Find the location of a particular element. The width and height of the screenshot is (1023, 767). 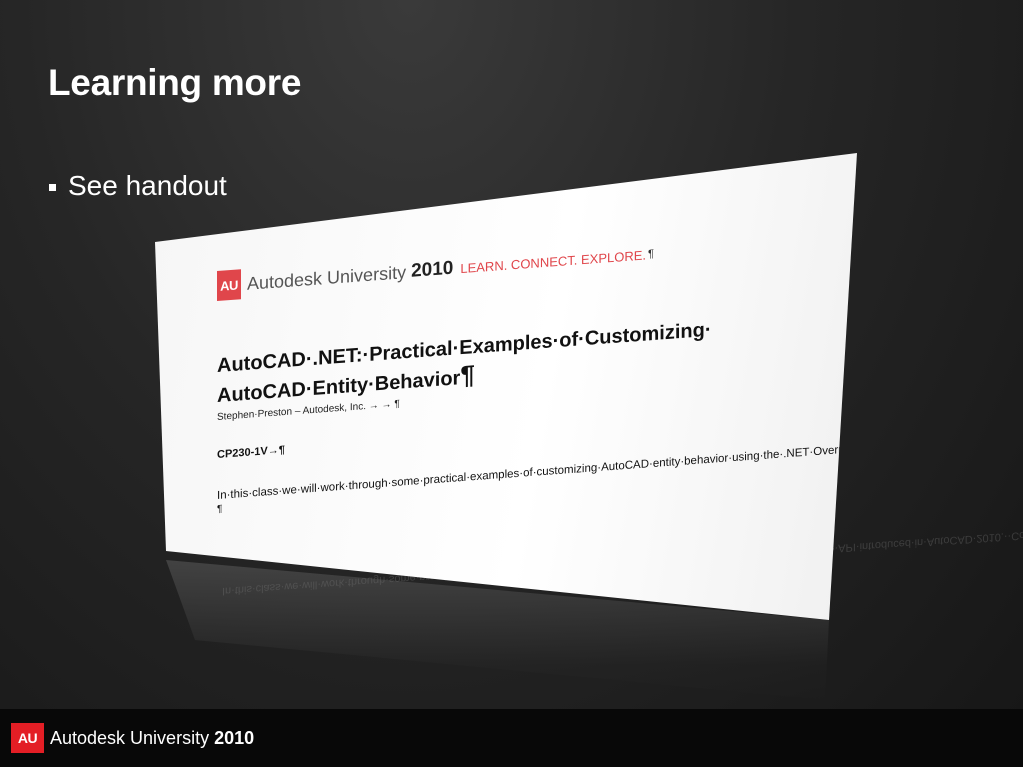

bullet-item: See handout is located at coordinates (138, 186).